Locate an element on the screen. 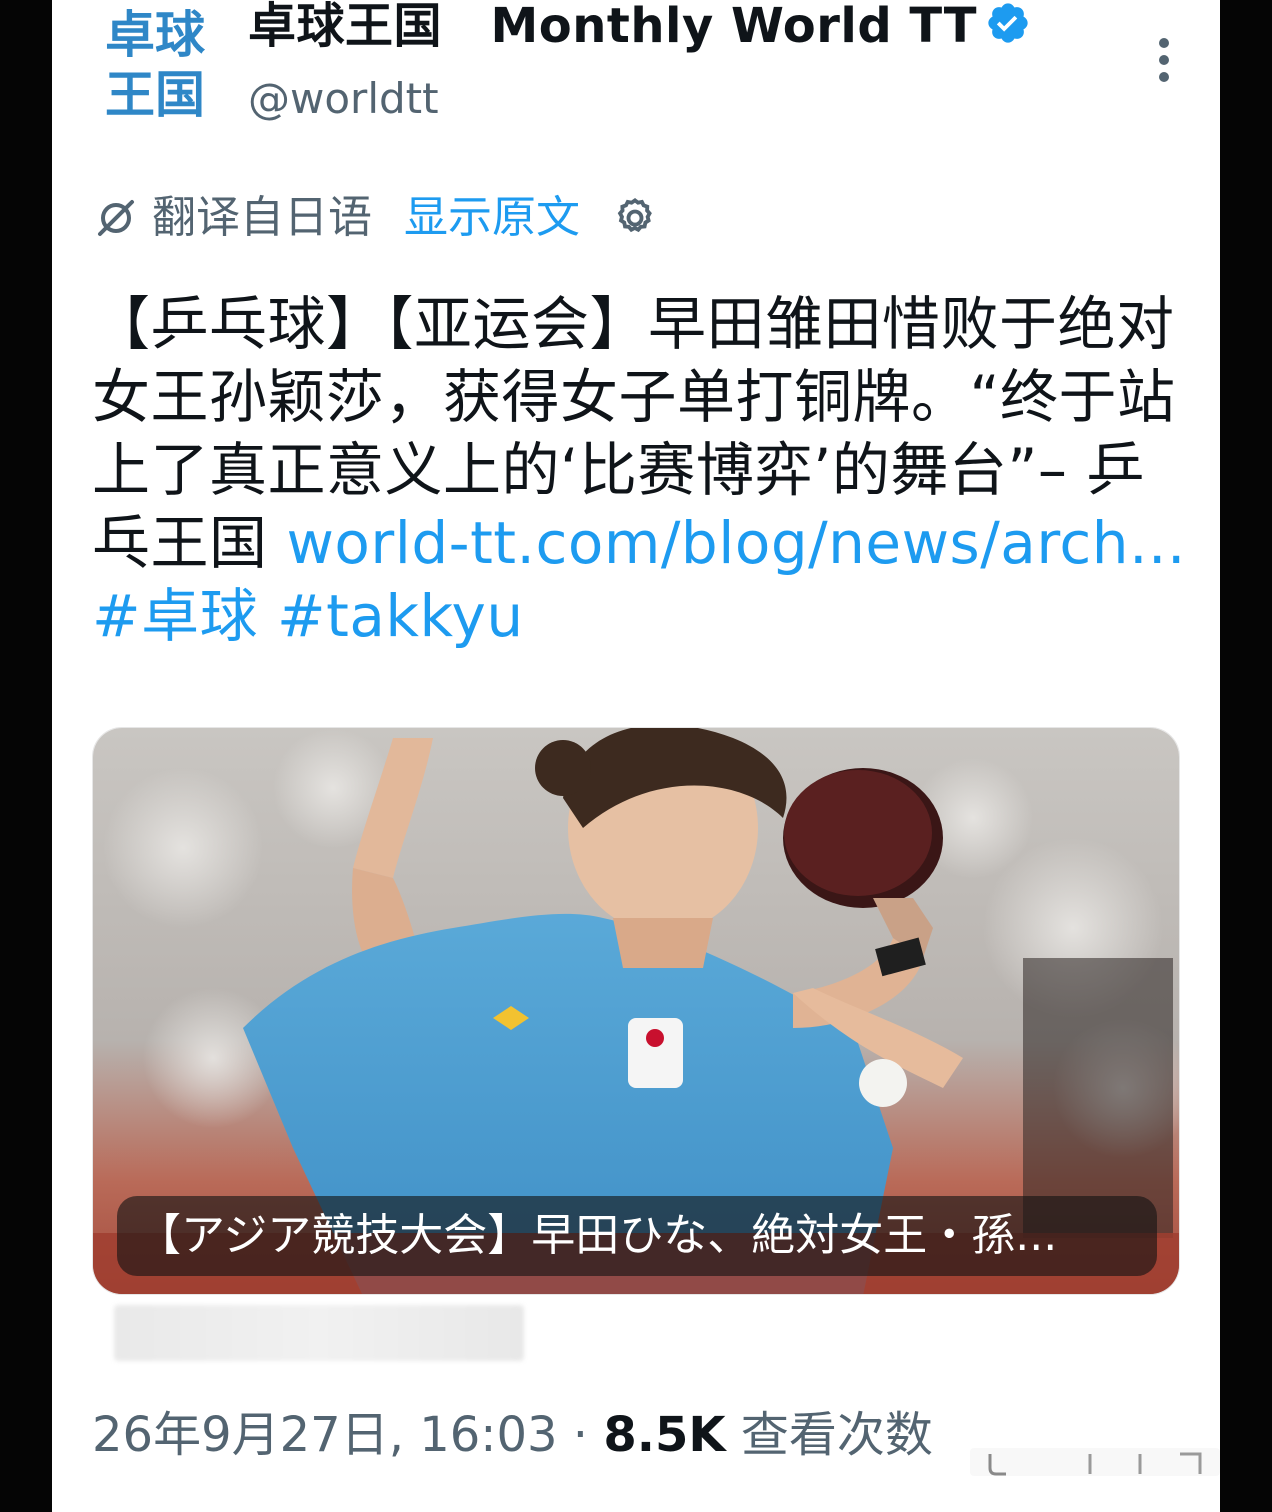  hashtag-link: #takkyu is located at coordinates (400, 616).